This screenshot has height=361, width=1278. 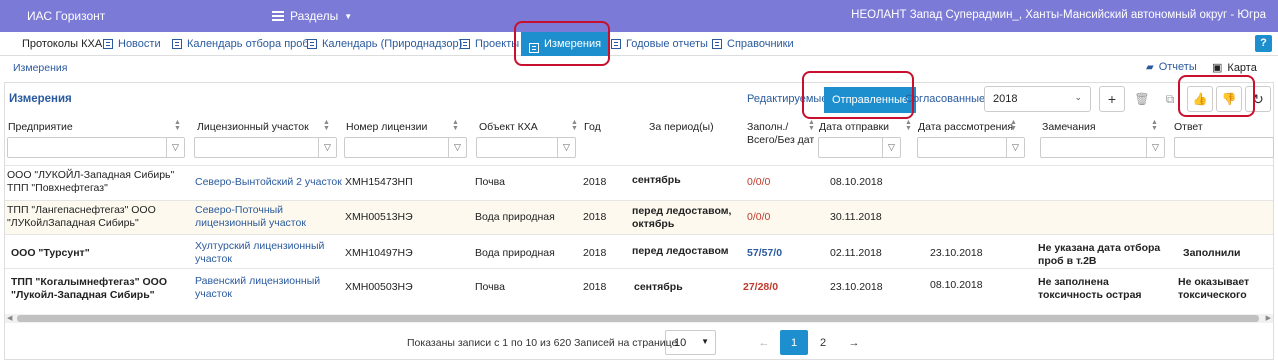 I want to click on filter-license: ▽, so click(x=405, y=147).